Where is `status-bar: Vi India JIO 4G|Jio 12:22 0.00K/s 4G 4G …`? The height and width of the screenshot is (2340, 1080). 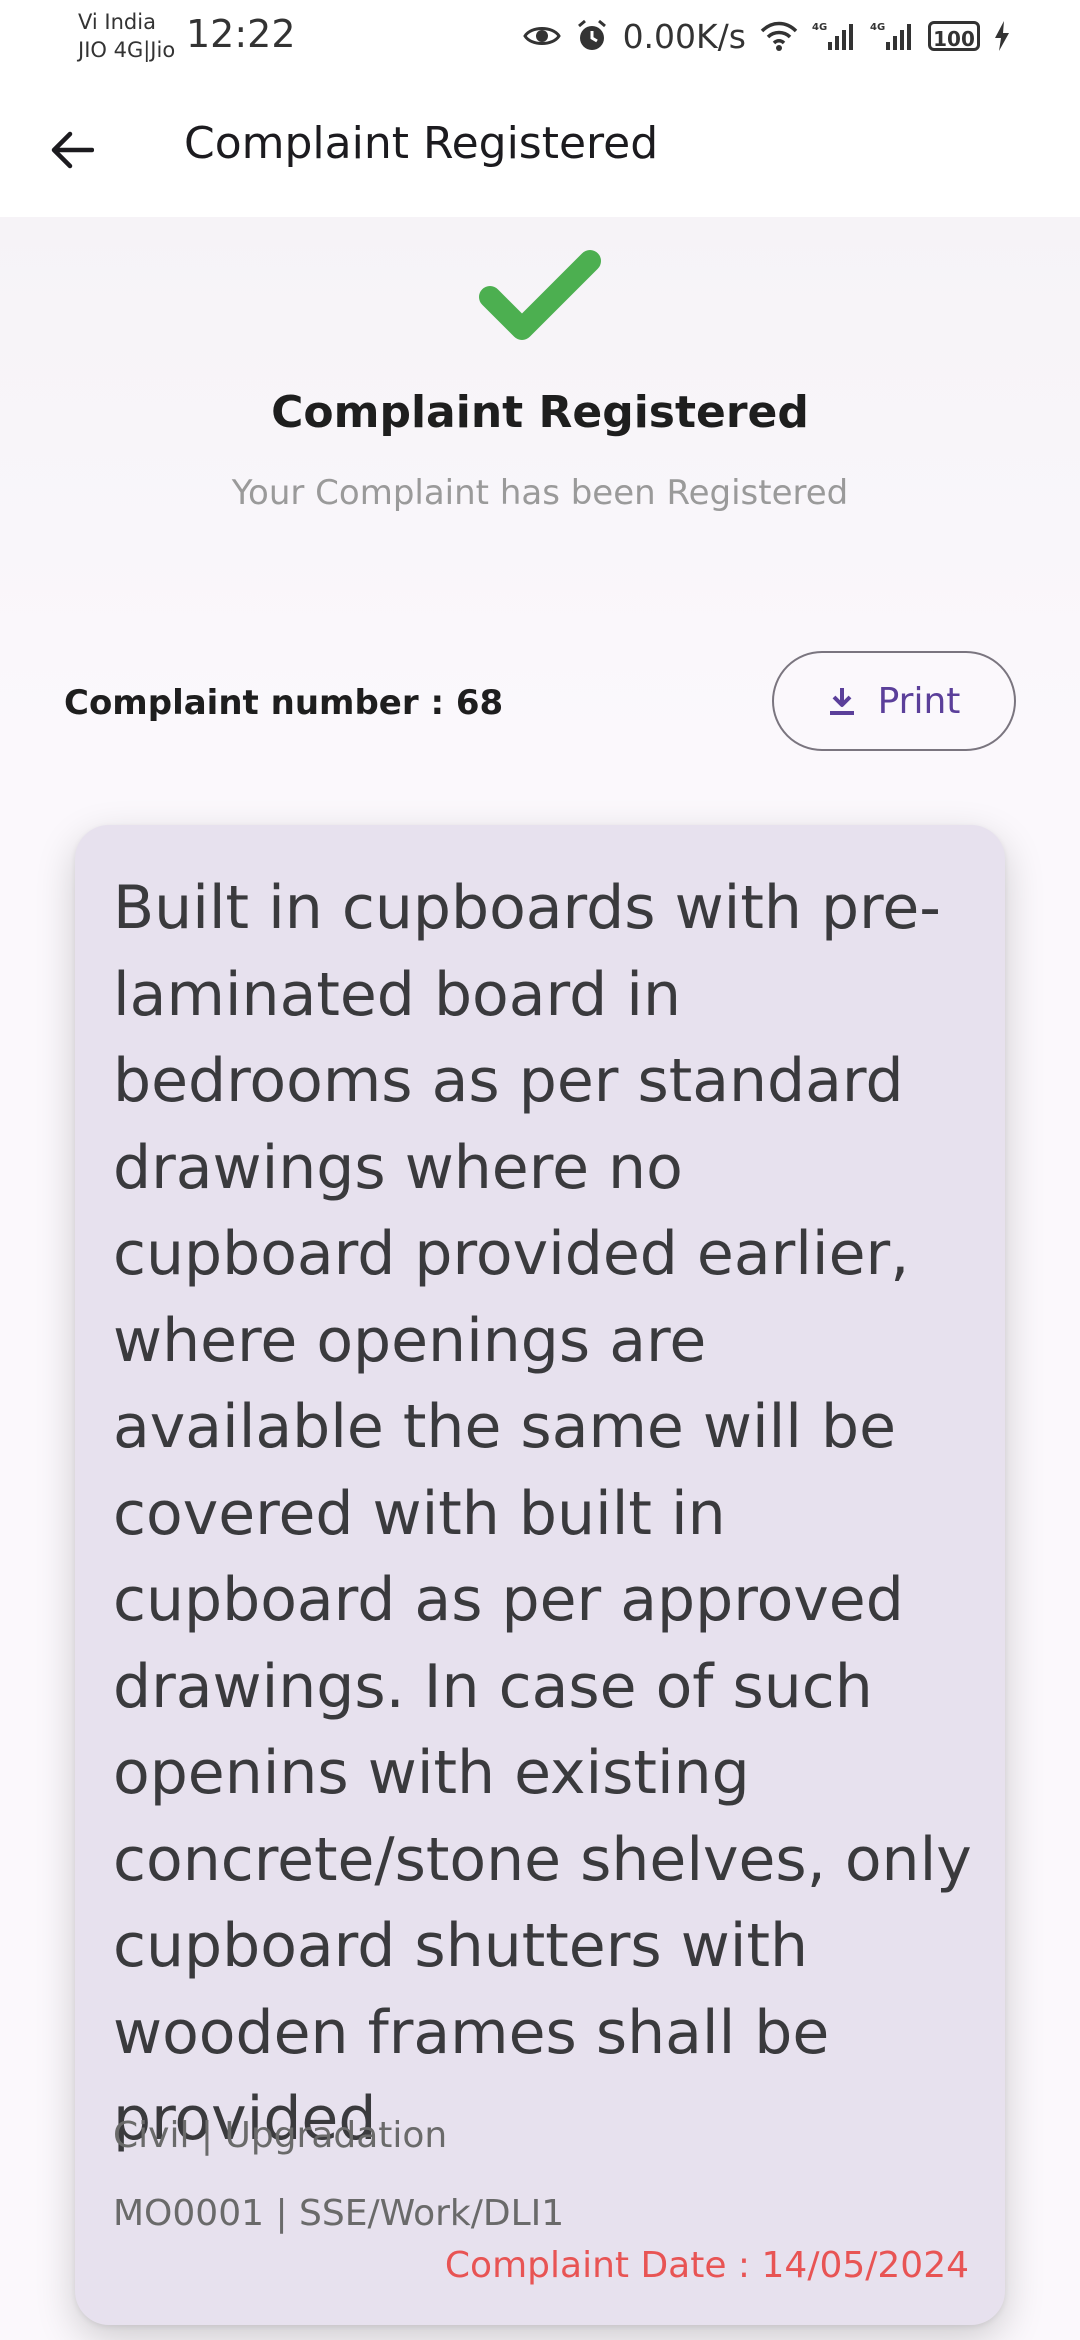
status-bar: Vi India JIO 4G|Jio 12:22 0.00K/s 4G 4G … is located at coordinates (540, 36).